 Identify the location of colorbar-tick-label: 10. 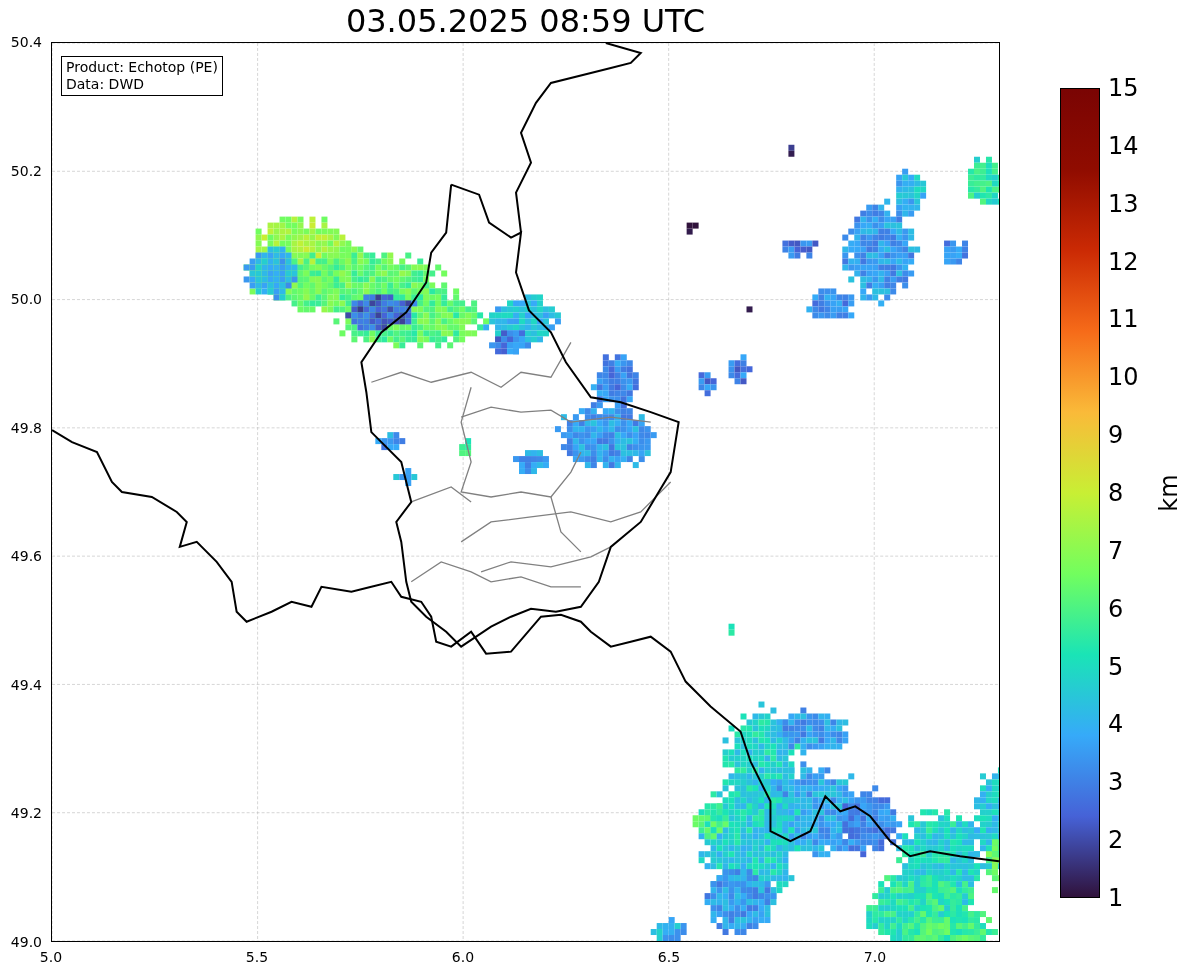
(1123, 377).